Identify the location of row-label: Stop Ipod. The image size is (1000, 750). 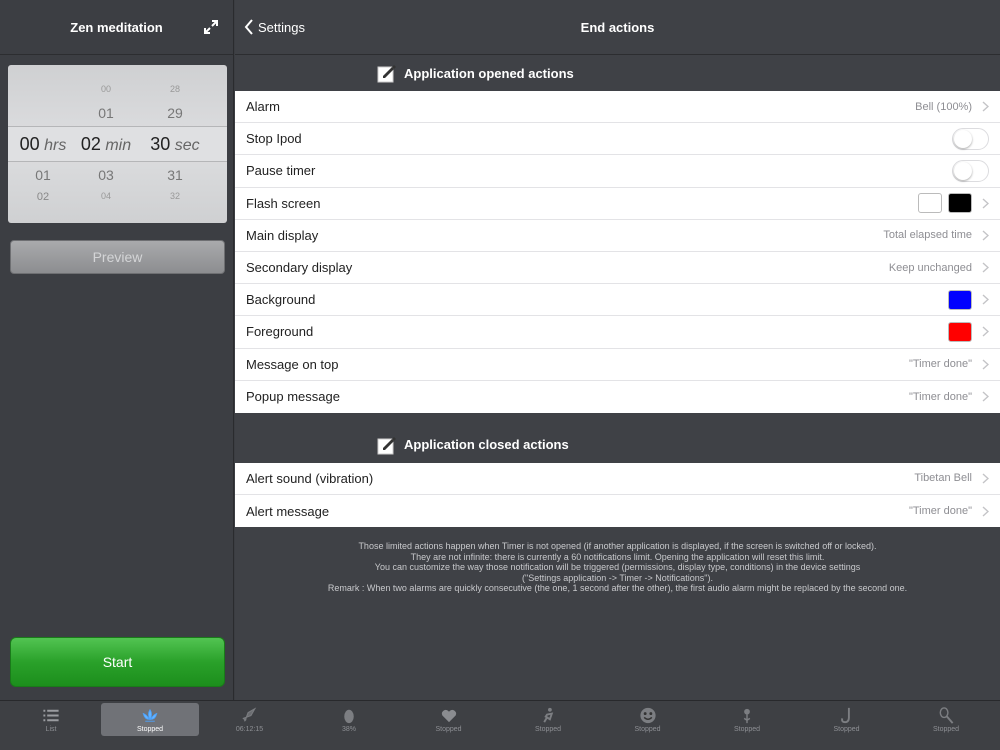
(274, 139).